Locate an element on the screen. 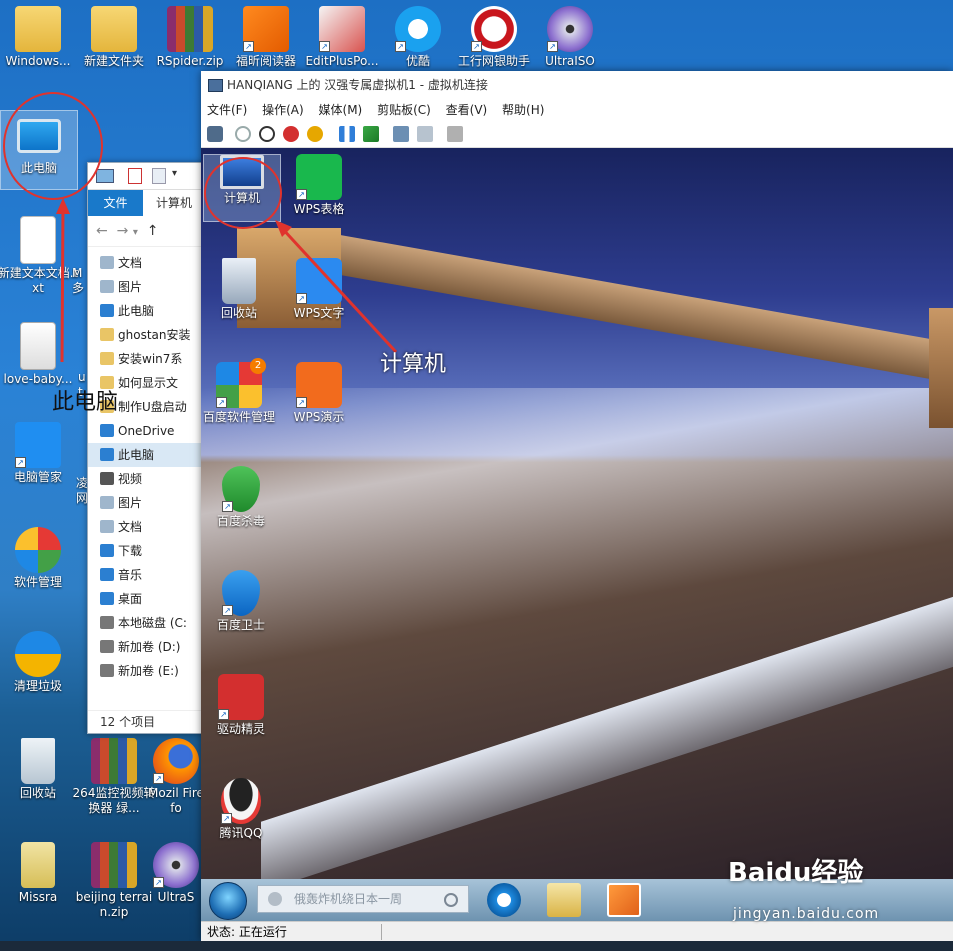  guest-icon-recycle-bin: 回收站 is located at coordinates (239, 289).